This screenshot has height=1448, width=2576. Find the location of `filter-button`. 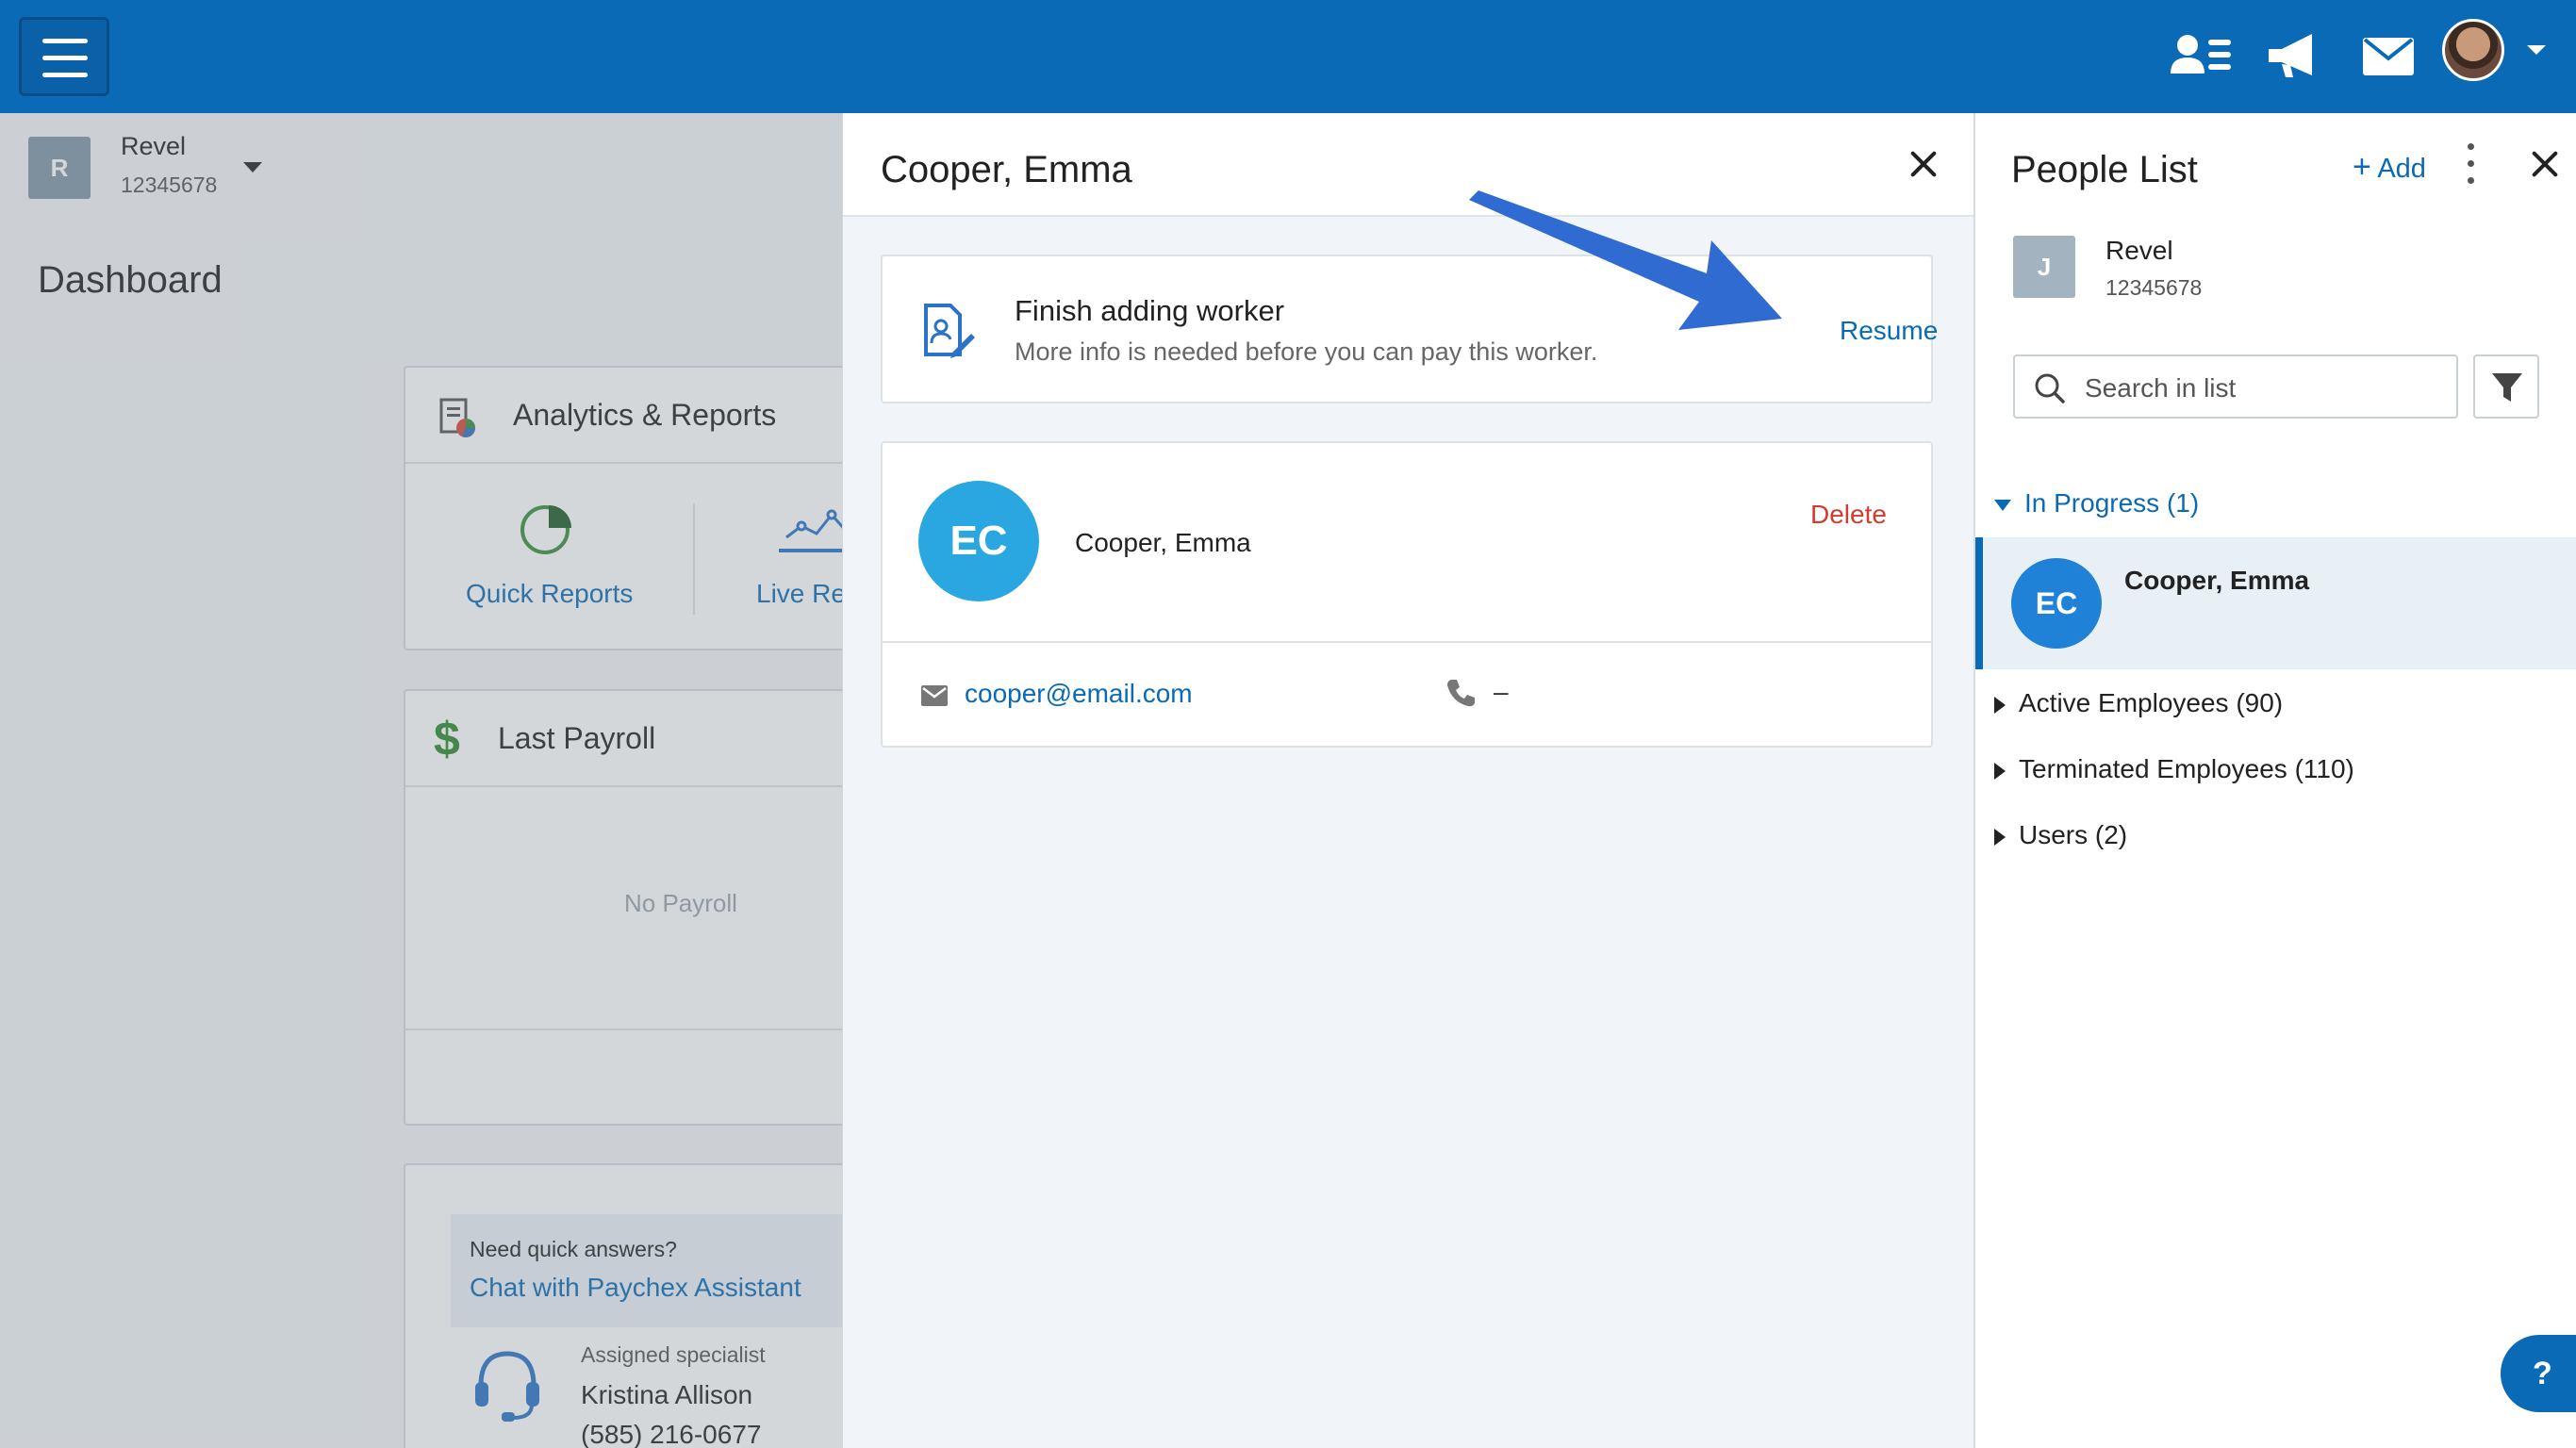

filter-button is located at coordinates (2506, 386).